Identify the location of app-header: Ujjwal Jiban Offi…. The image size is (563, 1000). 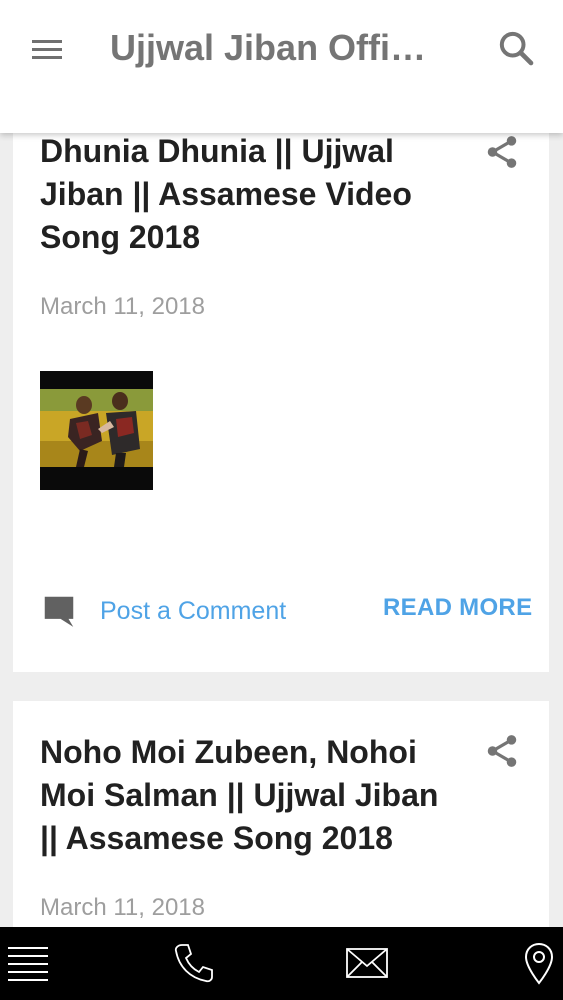
(281, 66).